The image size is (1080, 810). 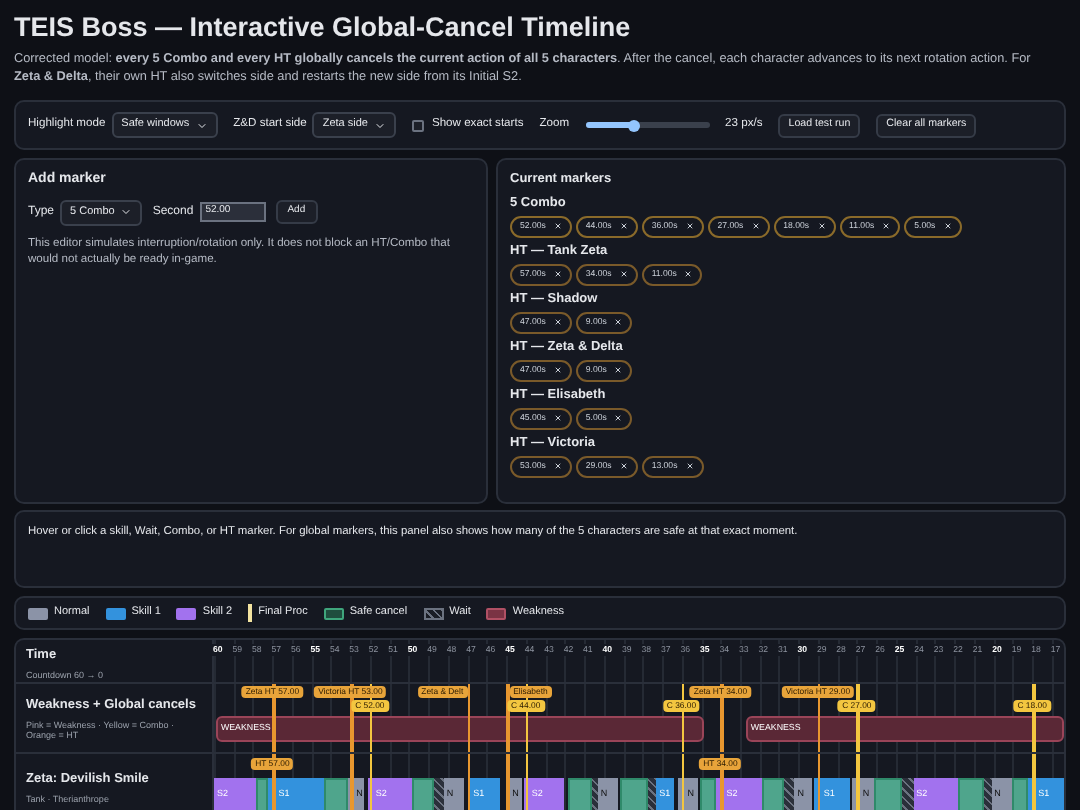 What do you see at coordinates (496, 613) in the screenshot?
I see `weakness-swatch` at bounding box center [496, 613].